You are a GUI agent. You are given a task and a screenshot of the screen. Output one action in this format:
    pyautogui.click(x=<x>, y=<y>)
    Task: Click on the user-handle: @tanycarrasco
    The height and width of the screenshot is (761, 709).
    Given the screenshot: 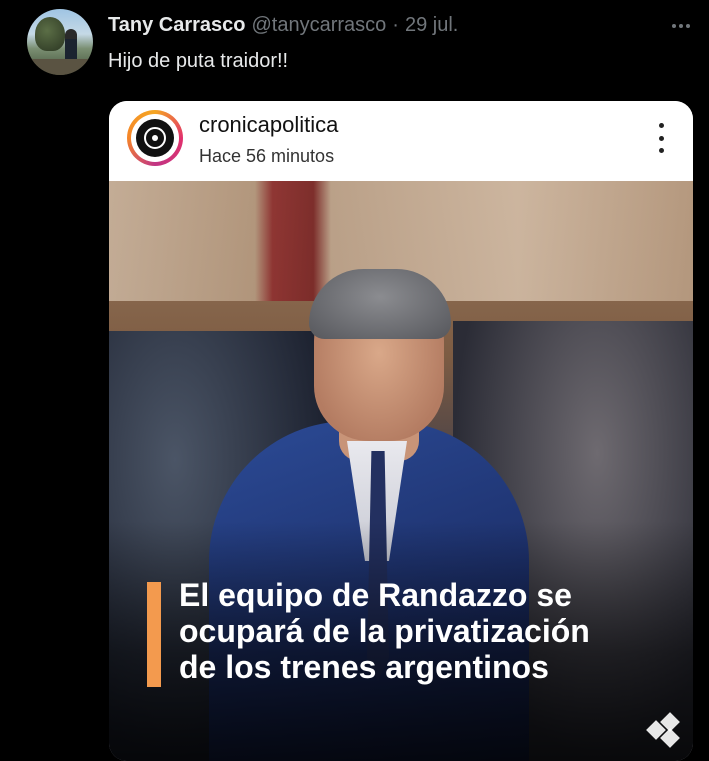 What is the action you would take?
    pyautogui.click(x=318, y=25)
    